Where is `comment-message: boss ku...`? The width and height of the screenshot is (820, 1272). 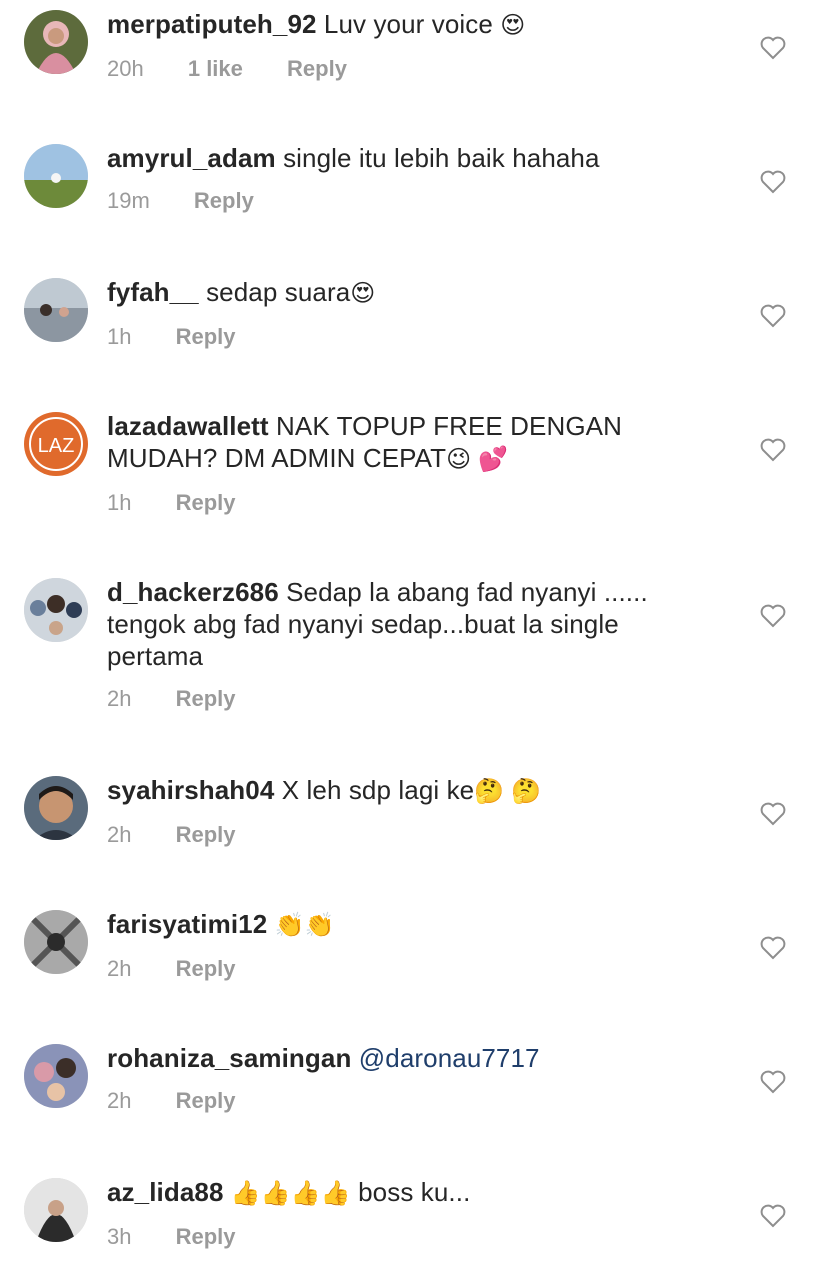
comment-message: boss ku... is located at coordinates (414, 1192).